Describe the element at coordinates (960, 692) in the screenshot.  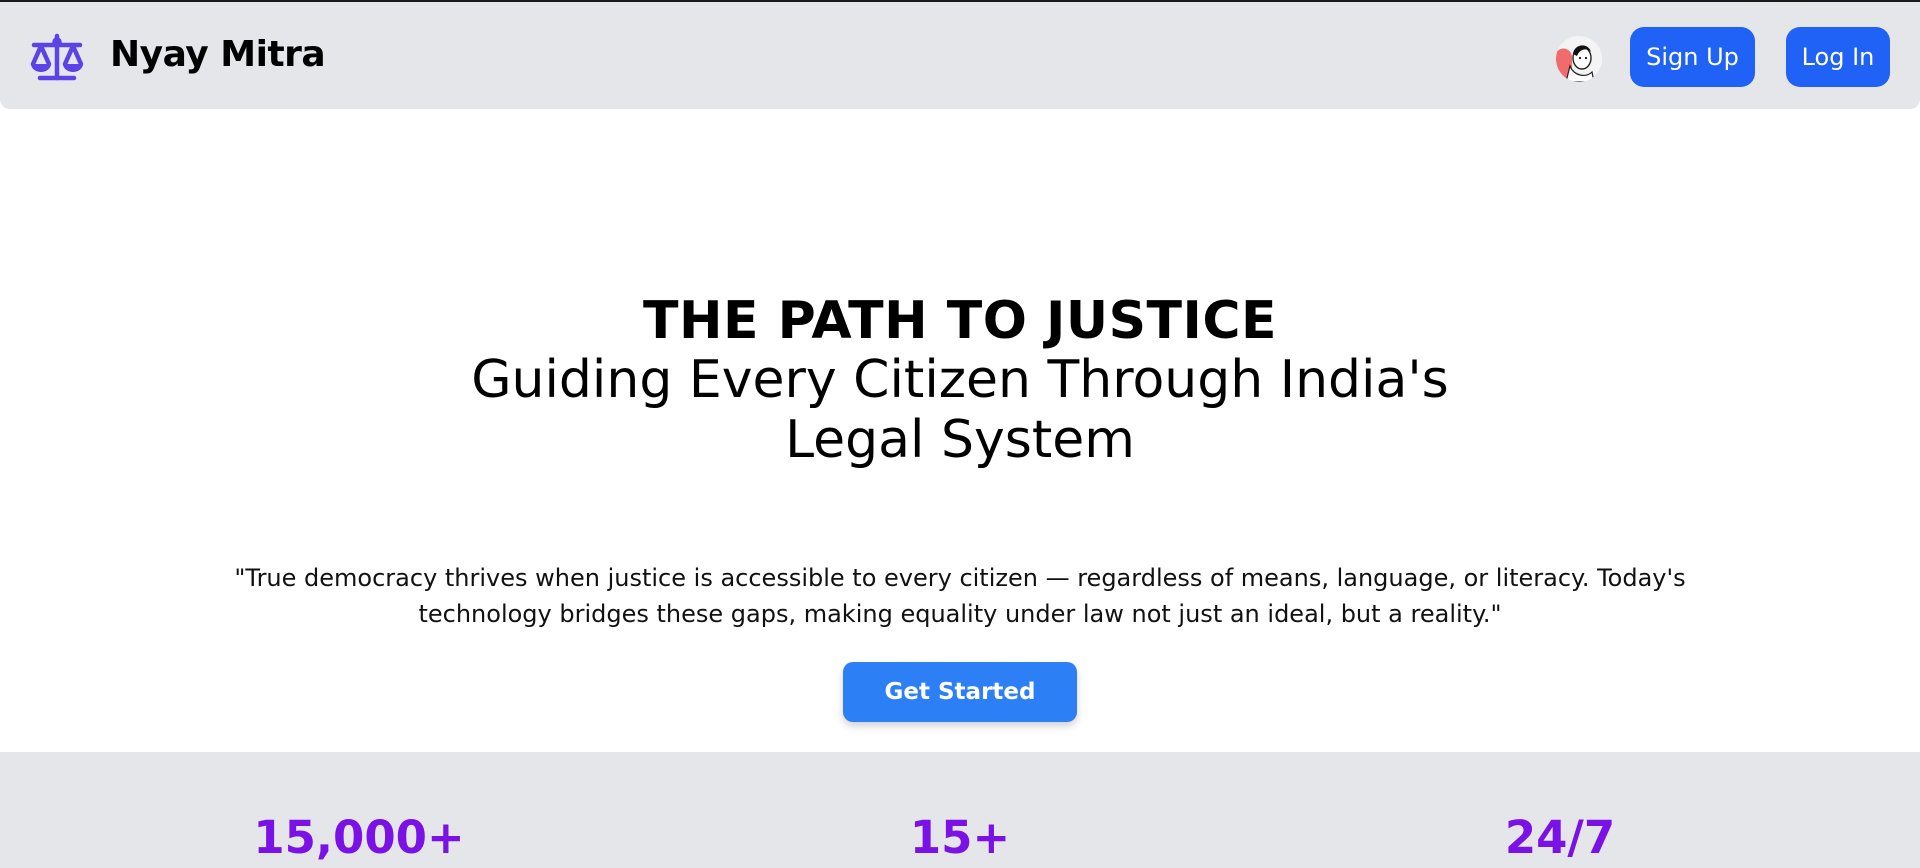
I see `get-started-button: Get Started` at that location.